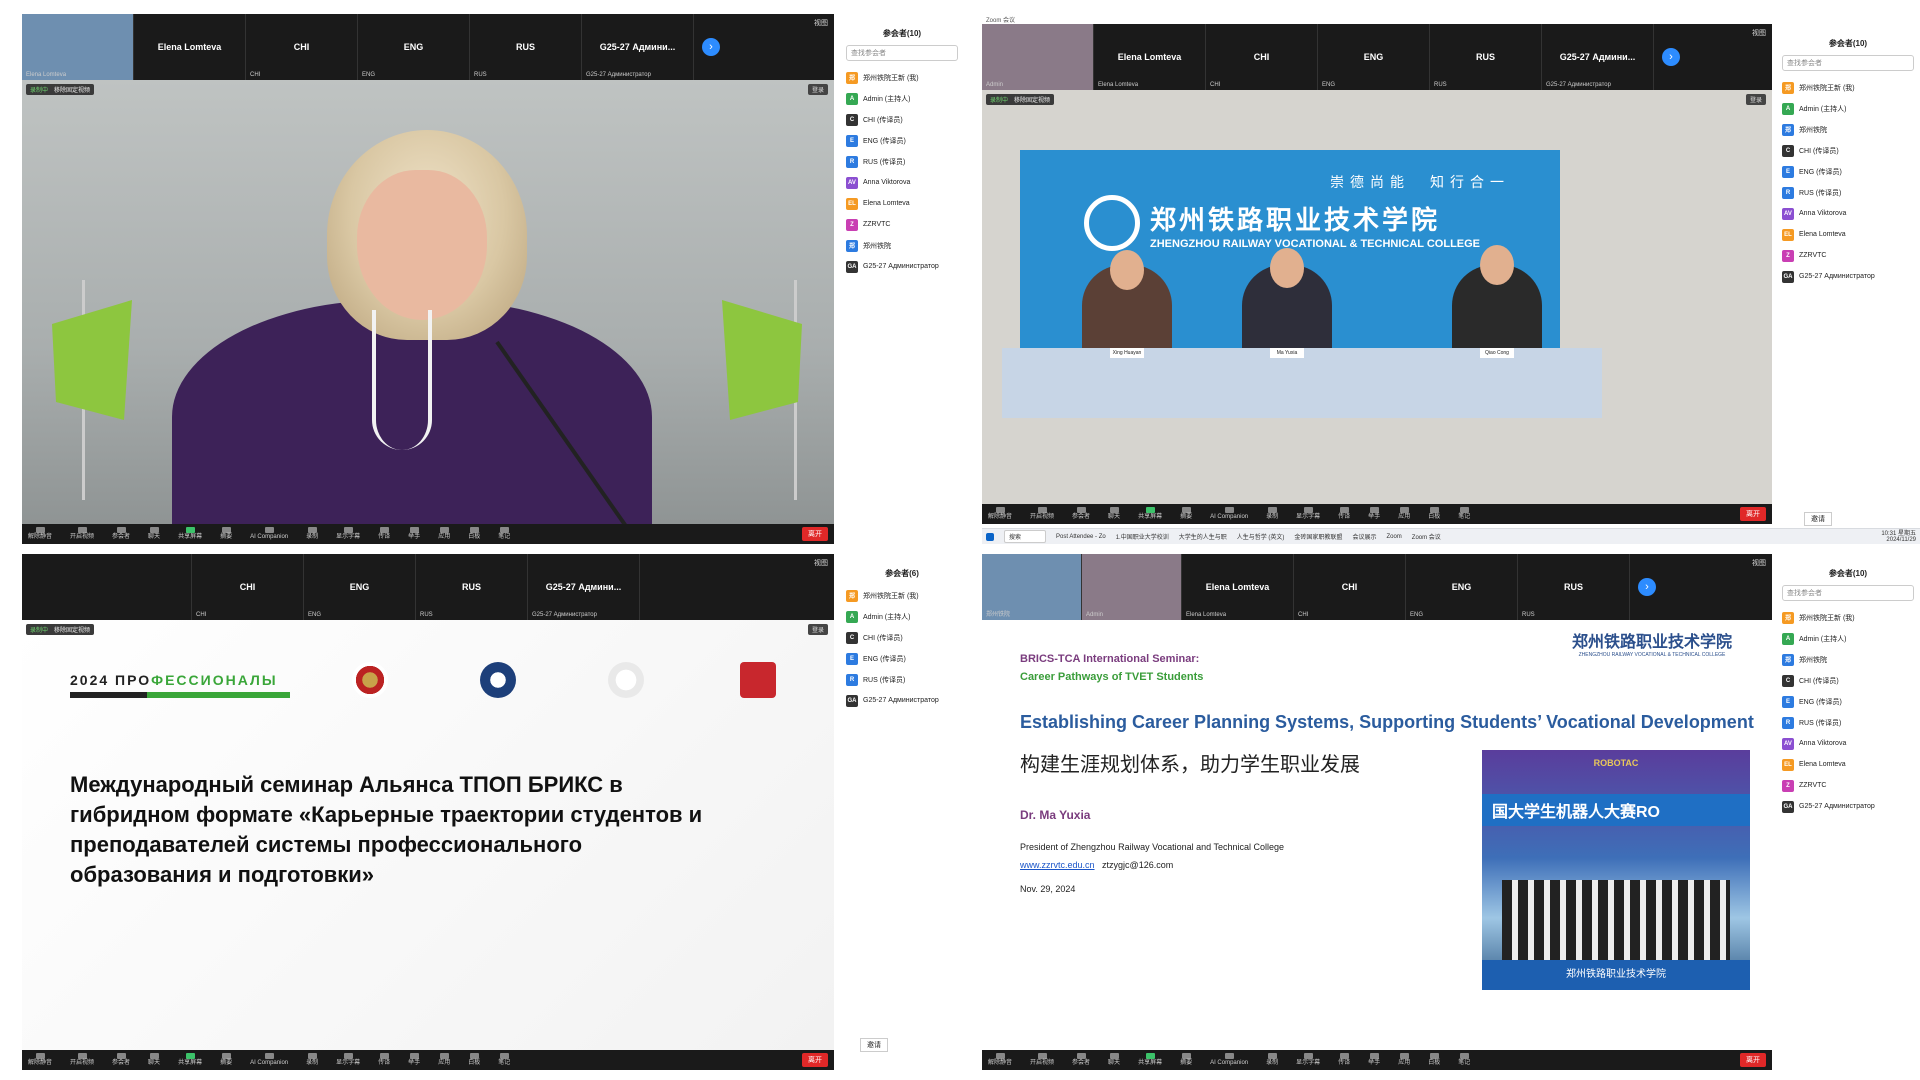  Describe the element at coordinates (1364, 536) in the screenshot. I see `taskbar-item: 会议展示` at that location.